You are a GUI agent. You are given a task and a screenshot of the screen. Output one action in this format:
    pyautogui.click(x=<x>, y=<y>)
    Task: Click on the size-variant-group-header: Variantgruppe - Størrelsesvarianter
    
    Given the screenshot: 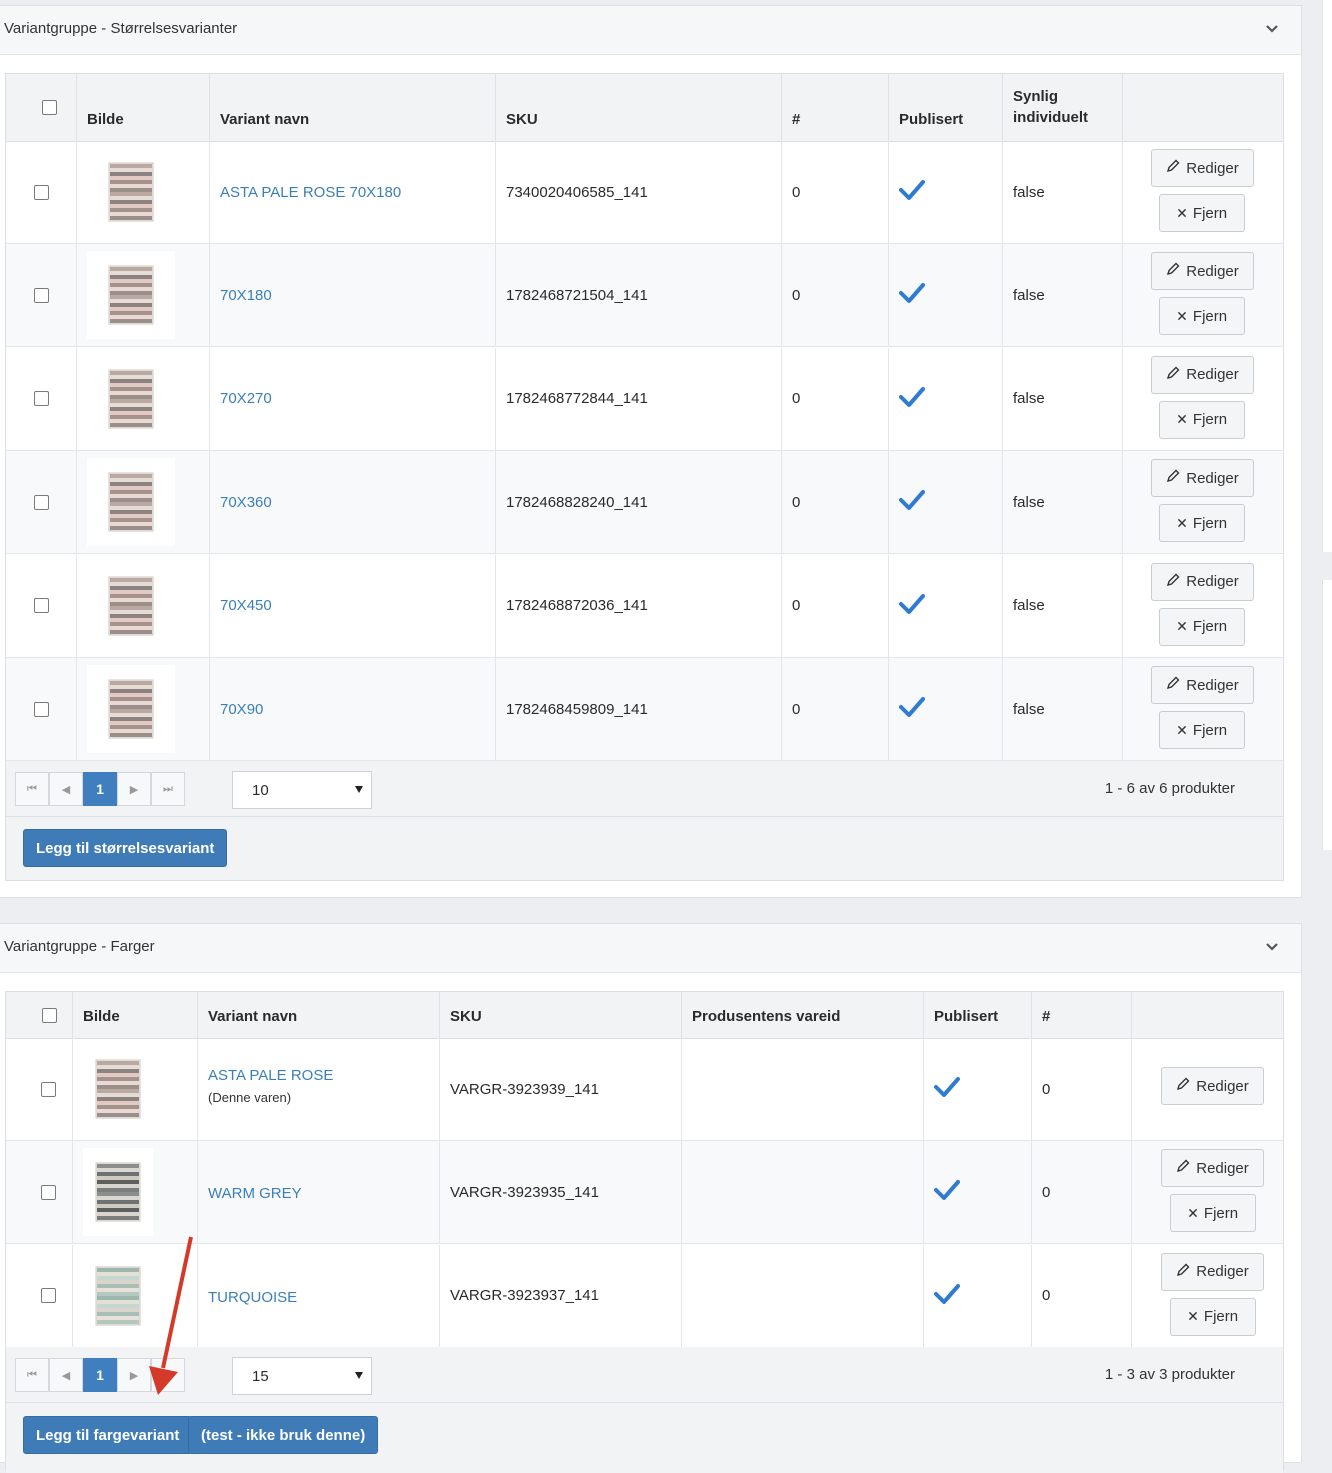 What is the action you would take?
    pyautogui.click(x=650, y=30)
    